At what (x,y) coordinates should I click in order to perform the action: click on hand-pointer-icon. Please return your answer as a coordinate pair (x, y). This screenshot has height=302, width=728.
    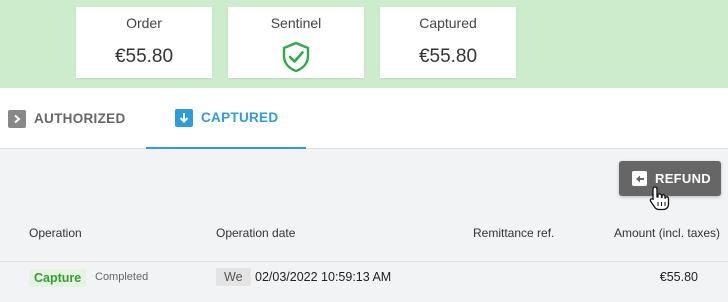
    Looking at the image, I should click on (659, 198).